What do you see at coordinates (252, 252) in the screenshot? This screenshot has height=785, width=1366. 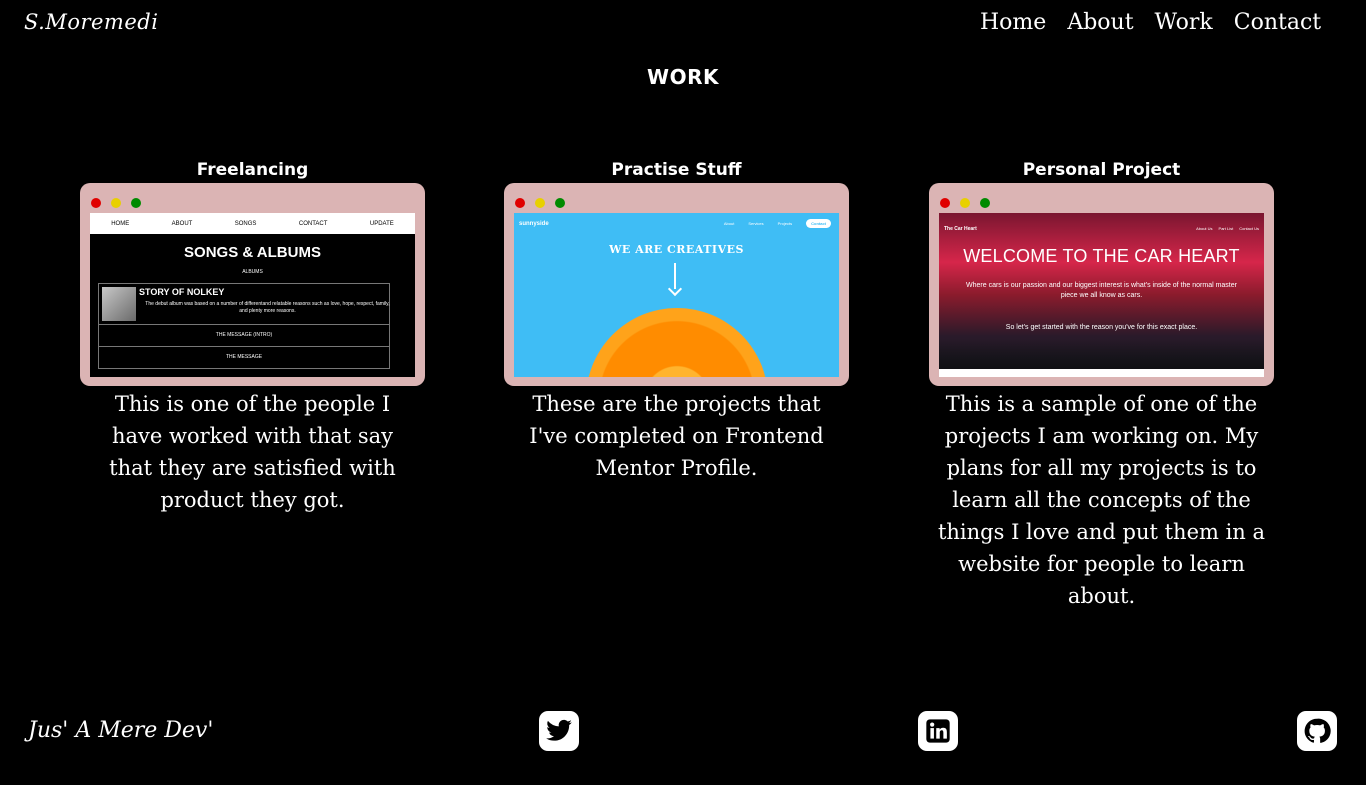 I see `screenshot-headline: SONGS & ALBUMS` at bounding box center [252, 252].